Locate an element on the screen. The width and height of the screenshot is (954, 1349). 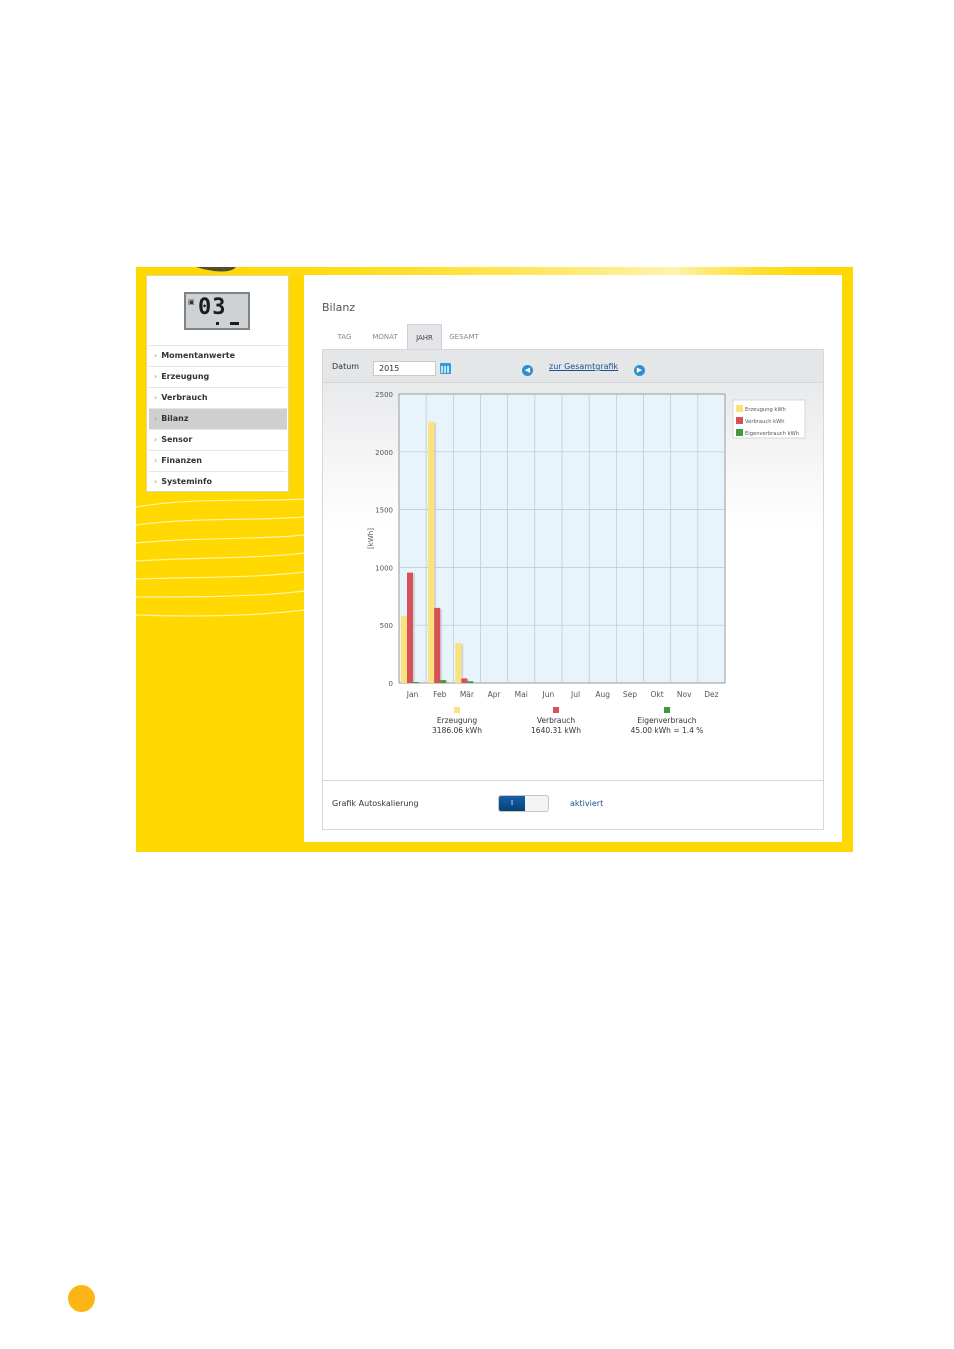
arrow-right-icon: ▶ is located at coordinates (639, 370).